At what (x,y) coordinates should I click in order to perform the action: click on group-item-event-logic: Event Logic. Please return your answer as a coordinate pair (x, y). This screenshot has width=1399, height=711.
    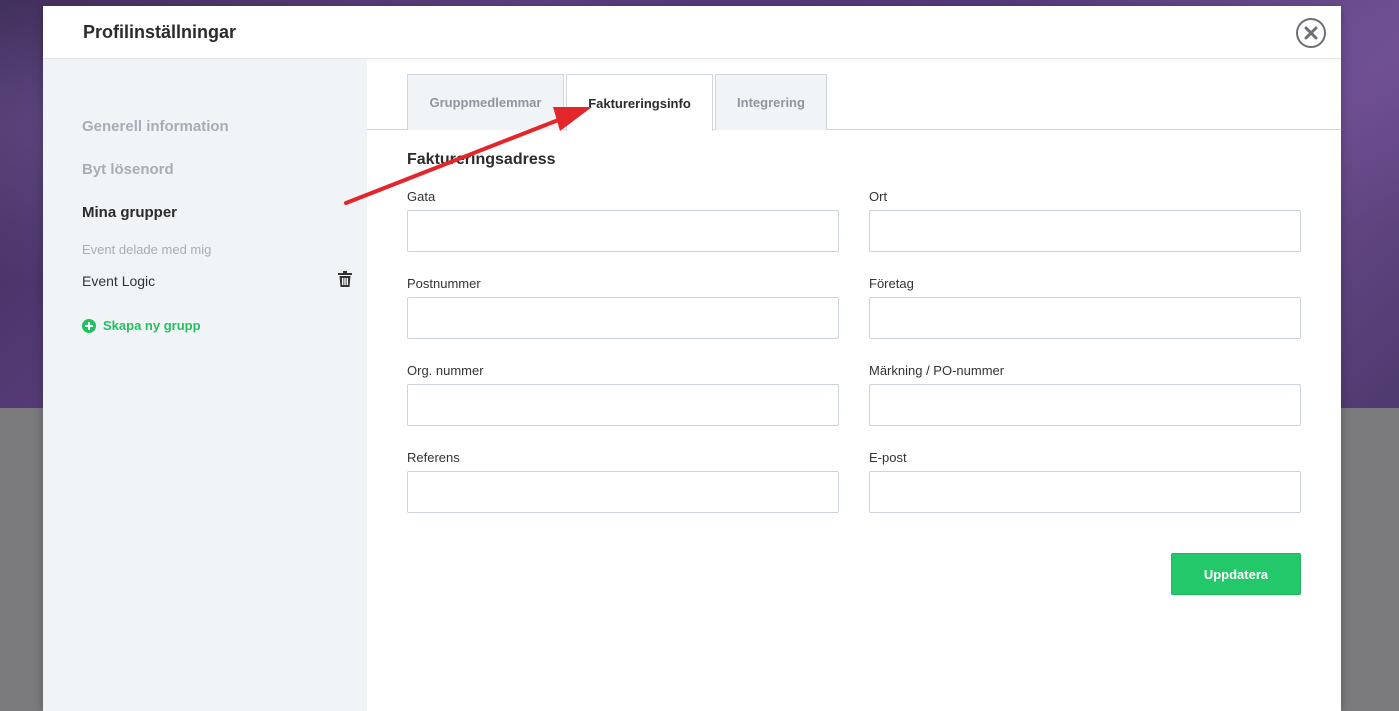
    Looking at the image, I should click on (118, 281).